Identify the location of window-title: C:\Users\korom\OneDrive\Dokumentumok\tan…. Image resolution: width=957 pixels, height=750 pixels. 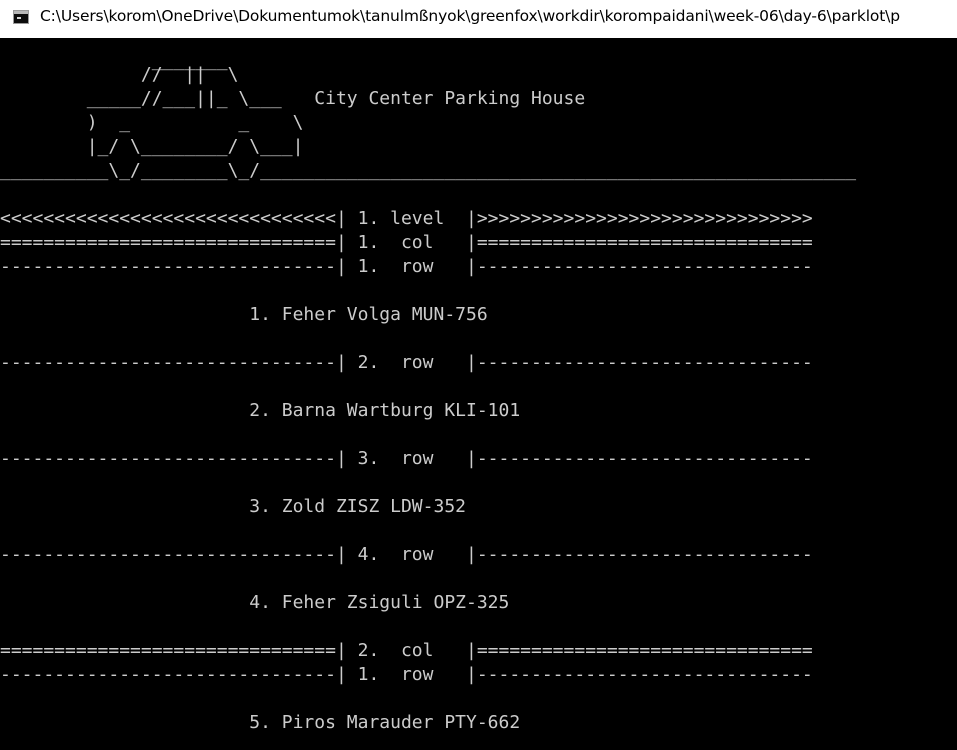
(470, 16).